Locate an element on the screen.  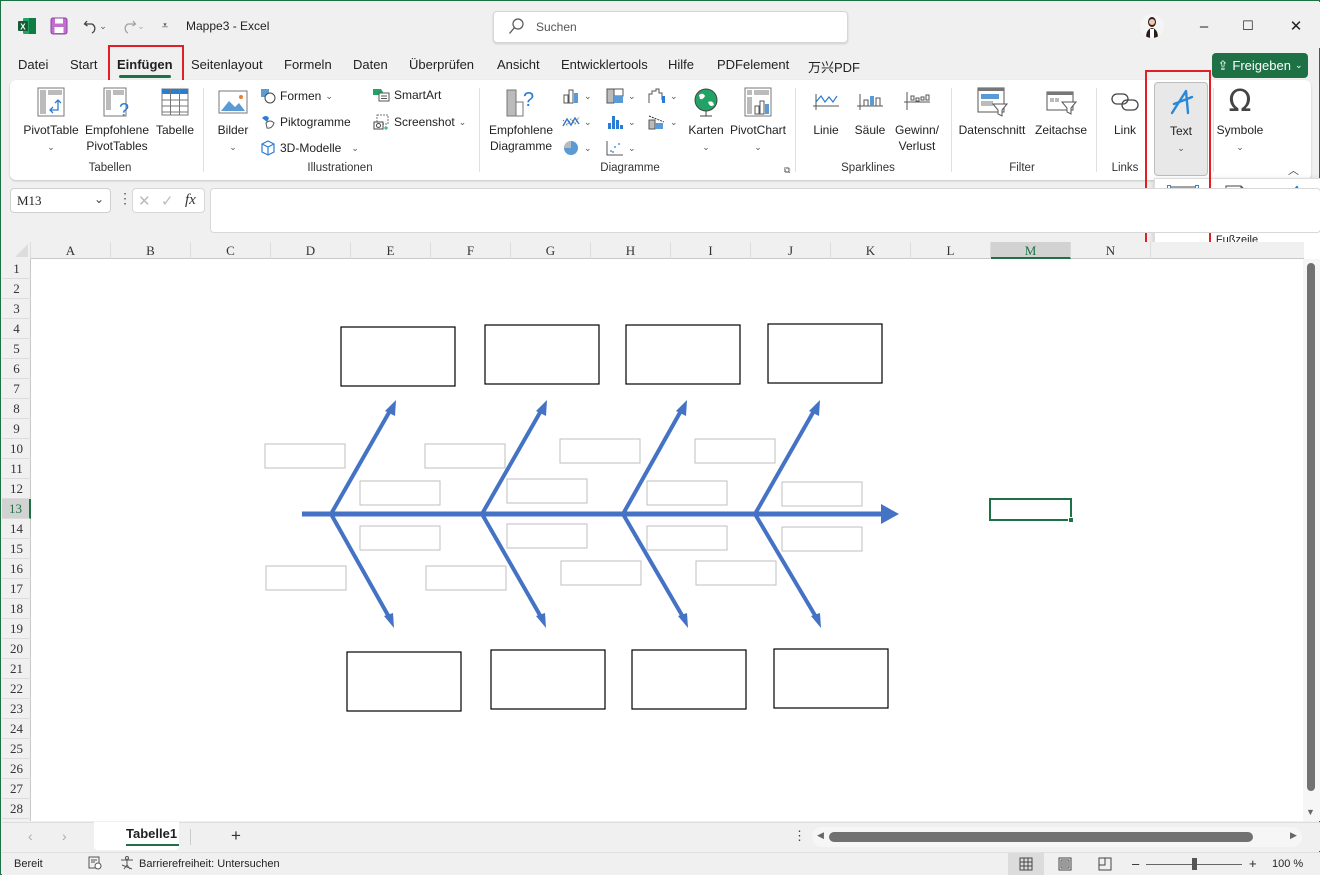
row-header-19: 19 is located at coordinates (16, 629).